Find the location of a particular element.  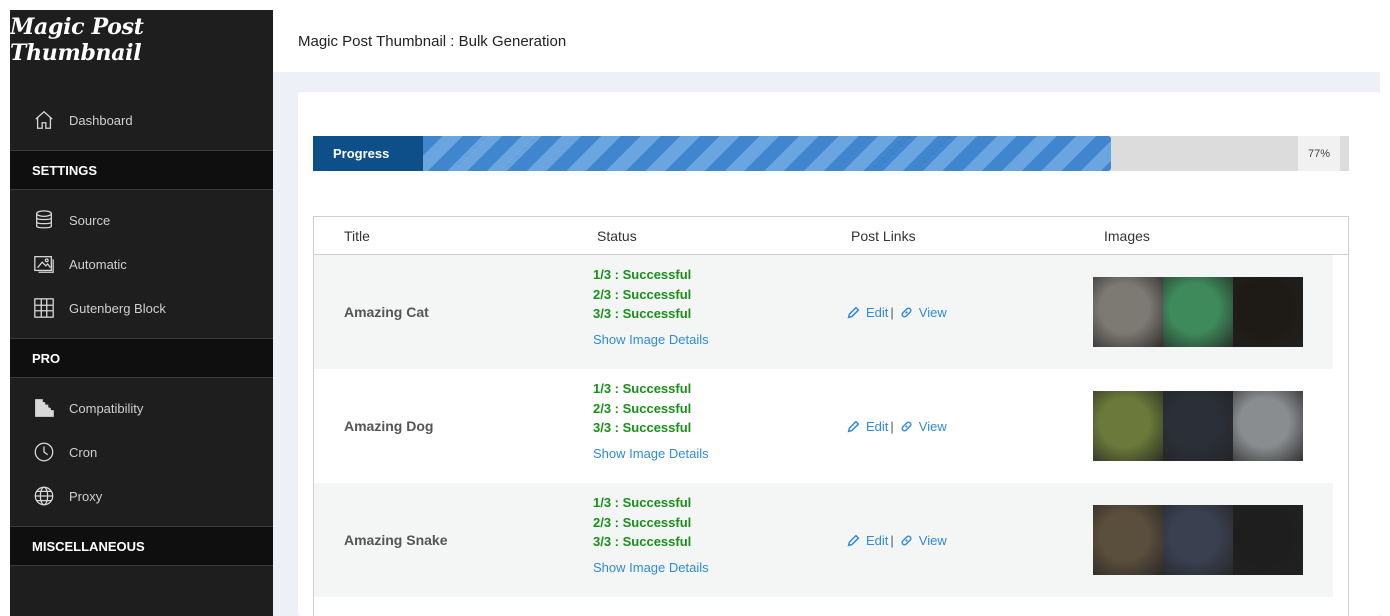

sidebar-item-gutenberg-block: Gutenberg Block is located at coordinates (141, 308).